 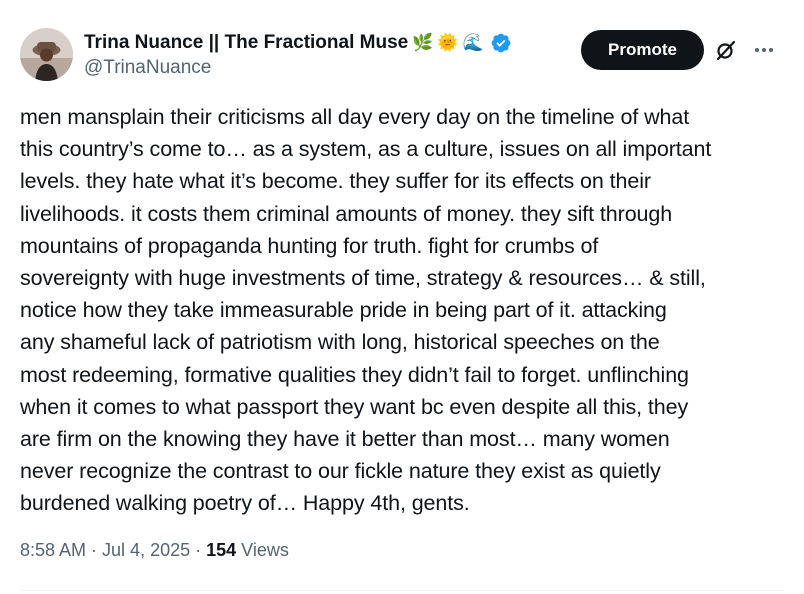 What do you see at coordinates (642, 50) in the screenshot?
I see `promote-button: Promote` at bounding box center [642, 50].